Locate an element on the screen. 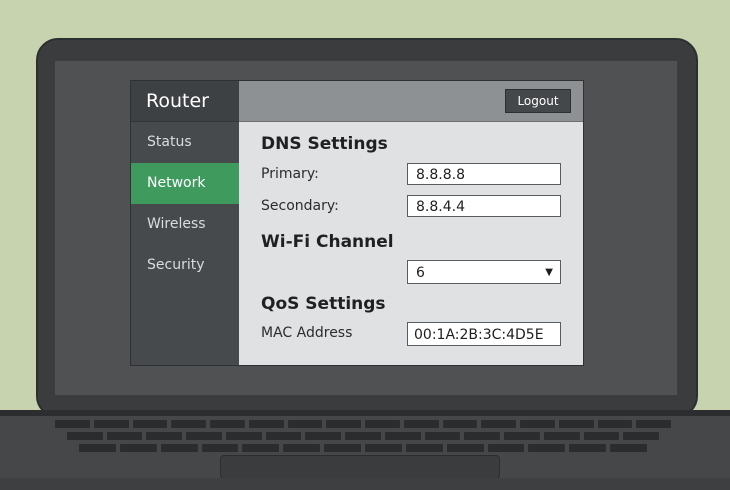 This screenshot has height=490, width=730. secondary-dns-input: 8.8.4.4 is located at coordinates (484, 206).